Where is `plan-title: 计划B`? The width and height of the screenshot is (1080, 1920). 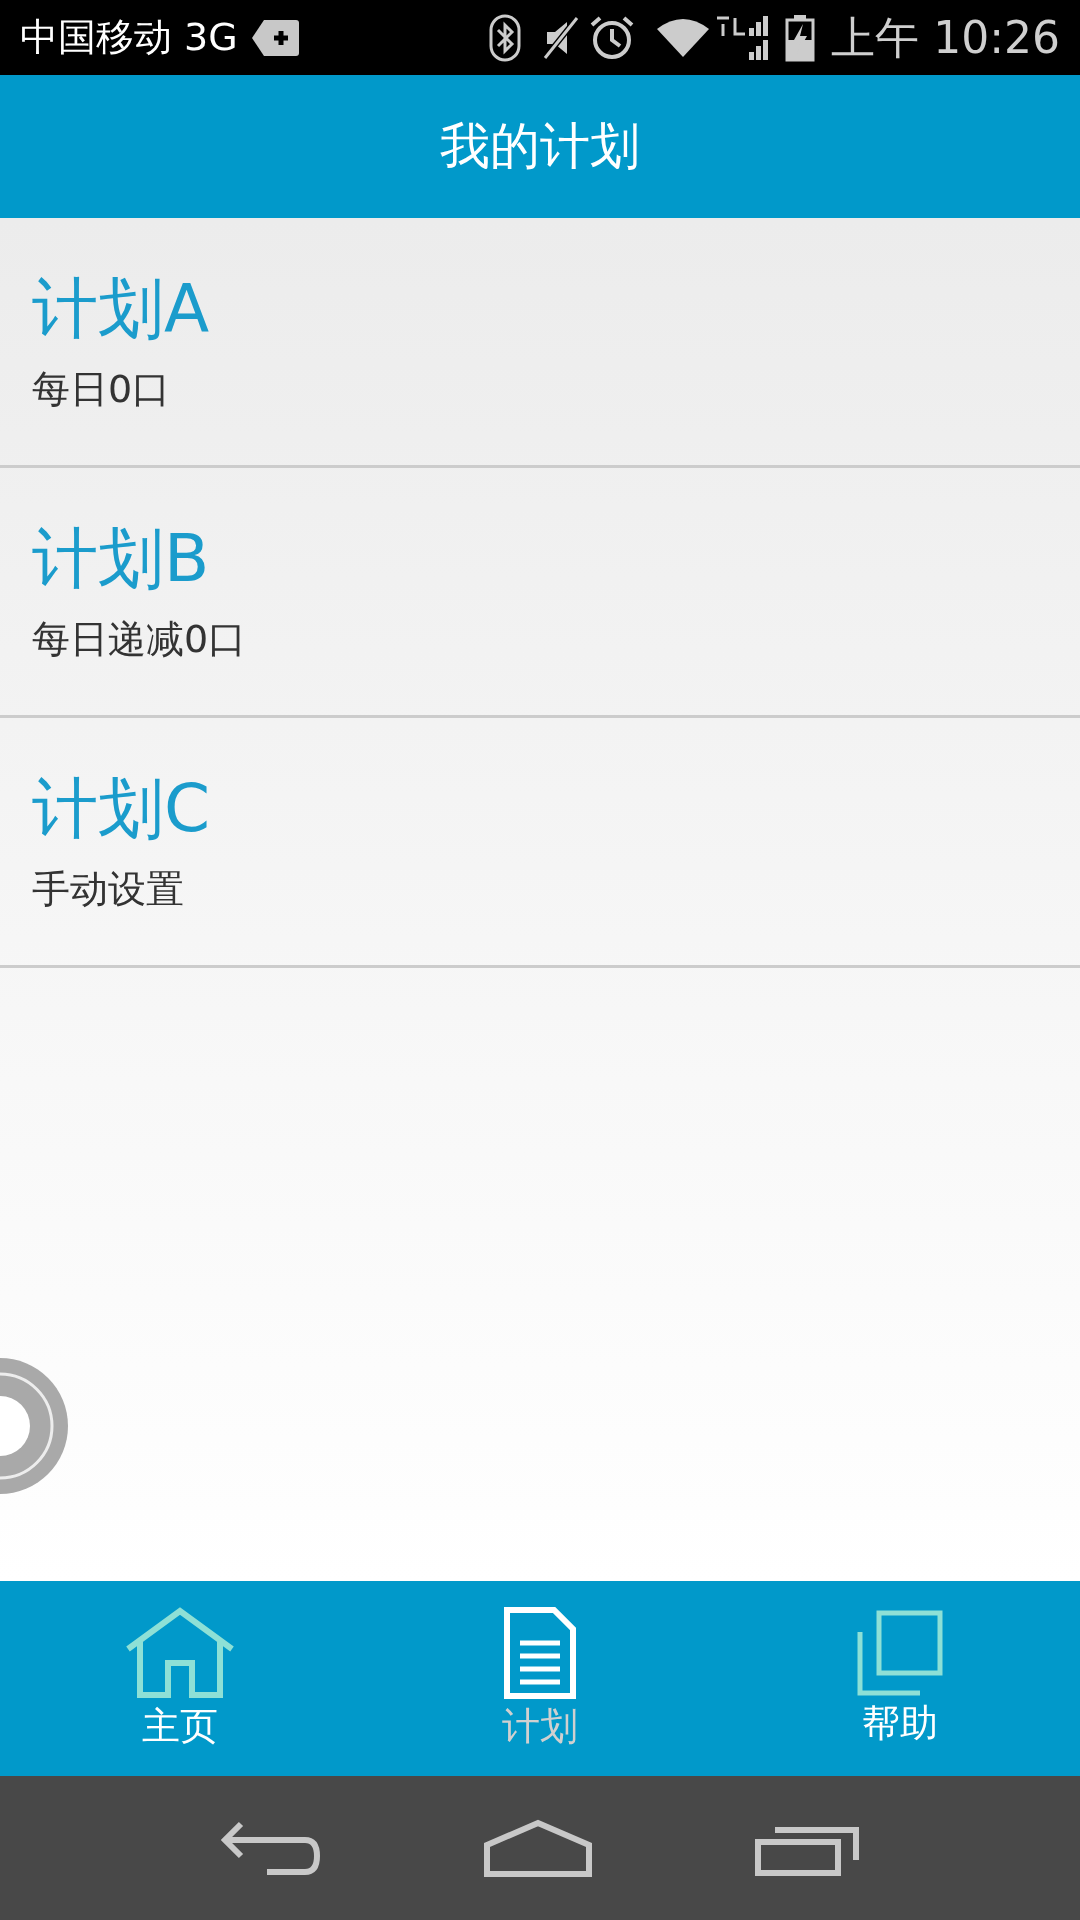
plan-title: 计划B is located at coordinates (121, 558).